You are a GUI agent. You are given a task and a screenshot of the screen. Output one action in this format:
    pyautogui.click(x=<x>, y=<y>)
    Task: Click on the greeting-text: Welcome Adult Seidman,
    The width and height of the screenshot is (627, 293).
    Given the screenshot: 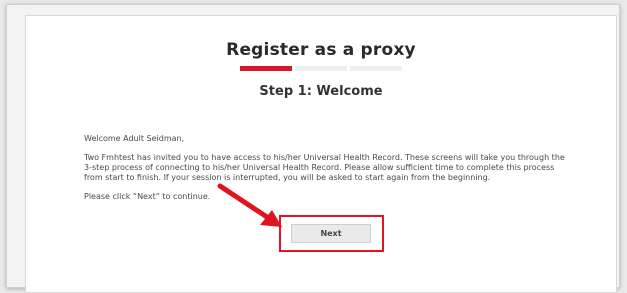 What is the action you would take?
    pyautogui.click(x=134, y=138)
    